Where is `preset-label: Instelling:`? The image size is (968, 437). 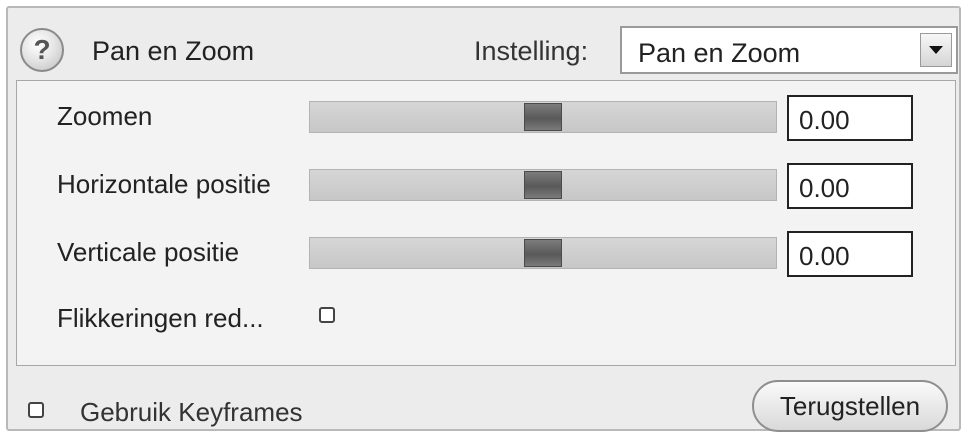 preset-label: Instelling: is located at coordinates (531, 51).